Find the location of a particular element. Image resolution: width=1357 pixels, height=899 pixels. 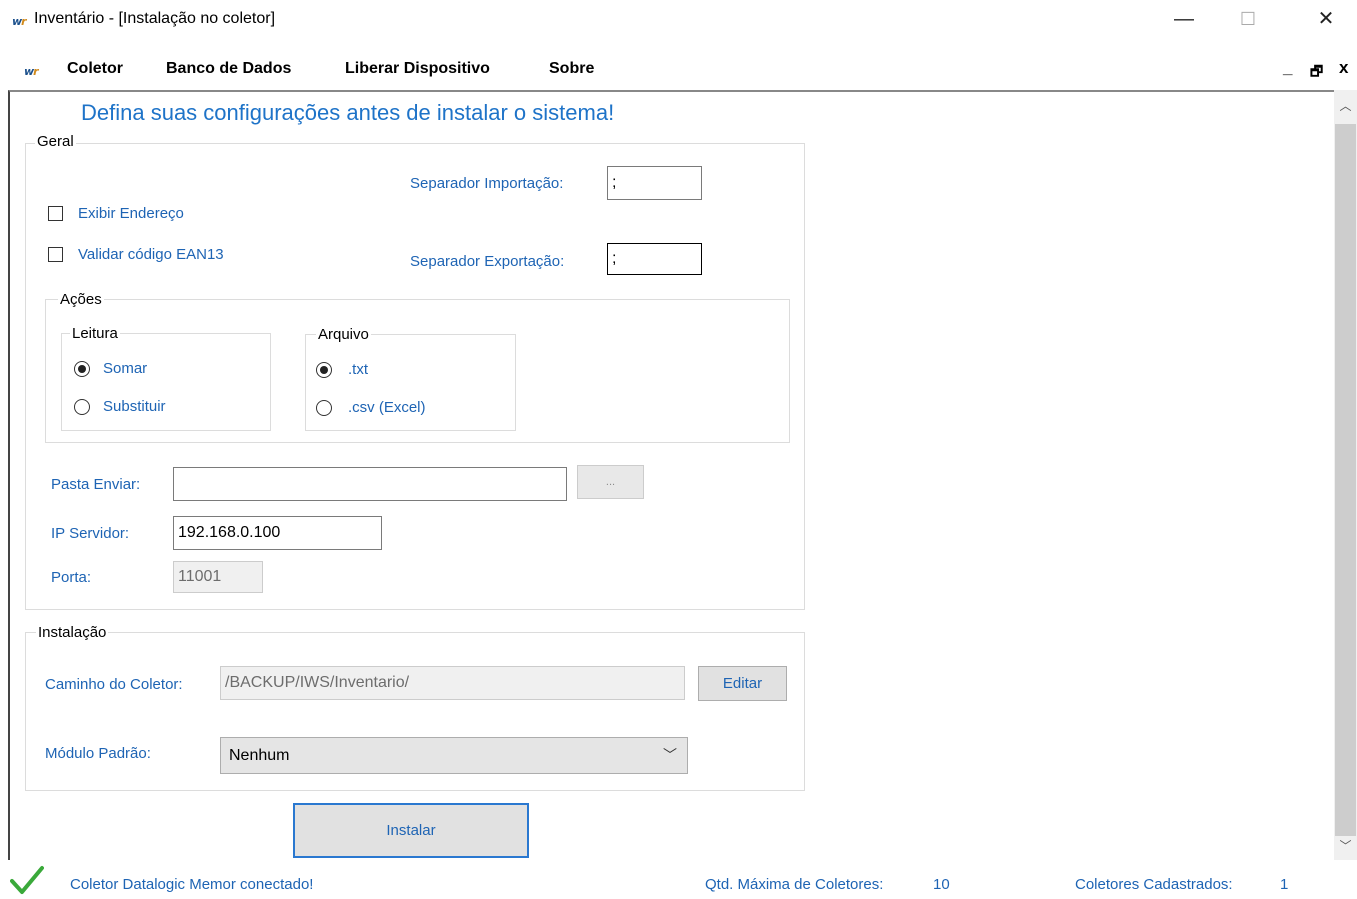

caminho-coletor-input is located at coordinates (452, 683).